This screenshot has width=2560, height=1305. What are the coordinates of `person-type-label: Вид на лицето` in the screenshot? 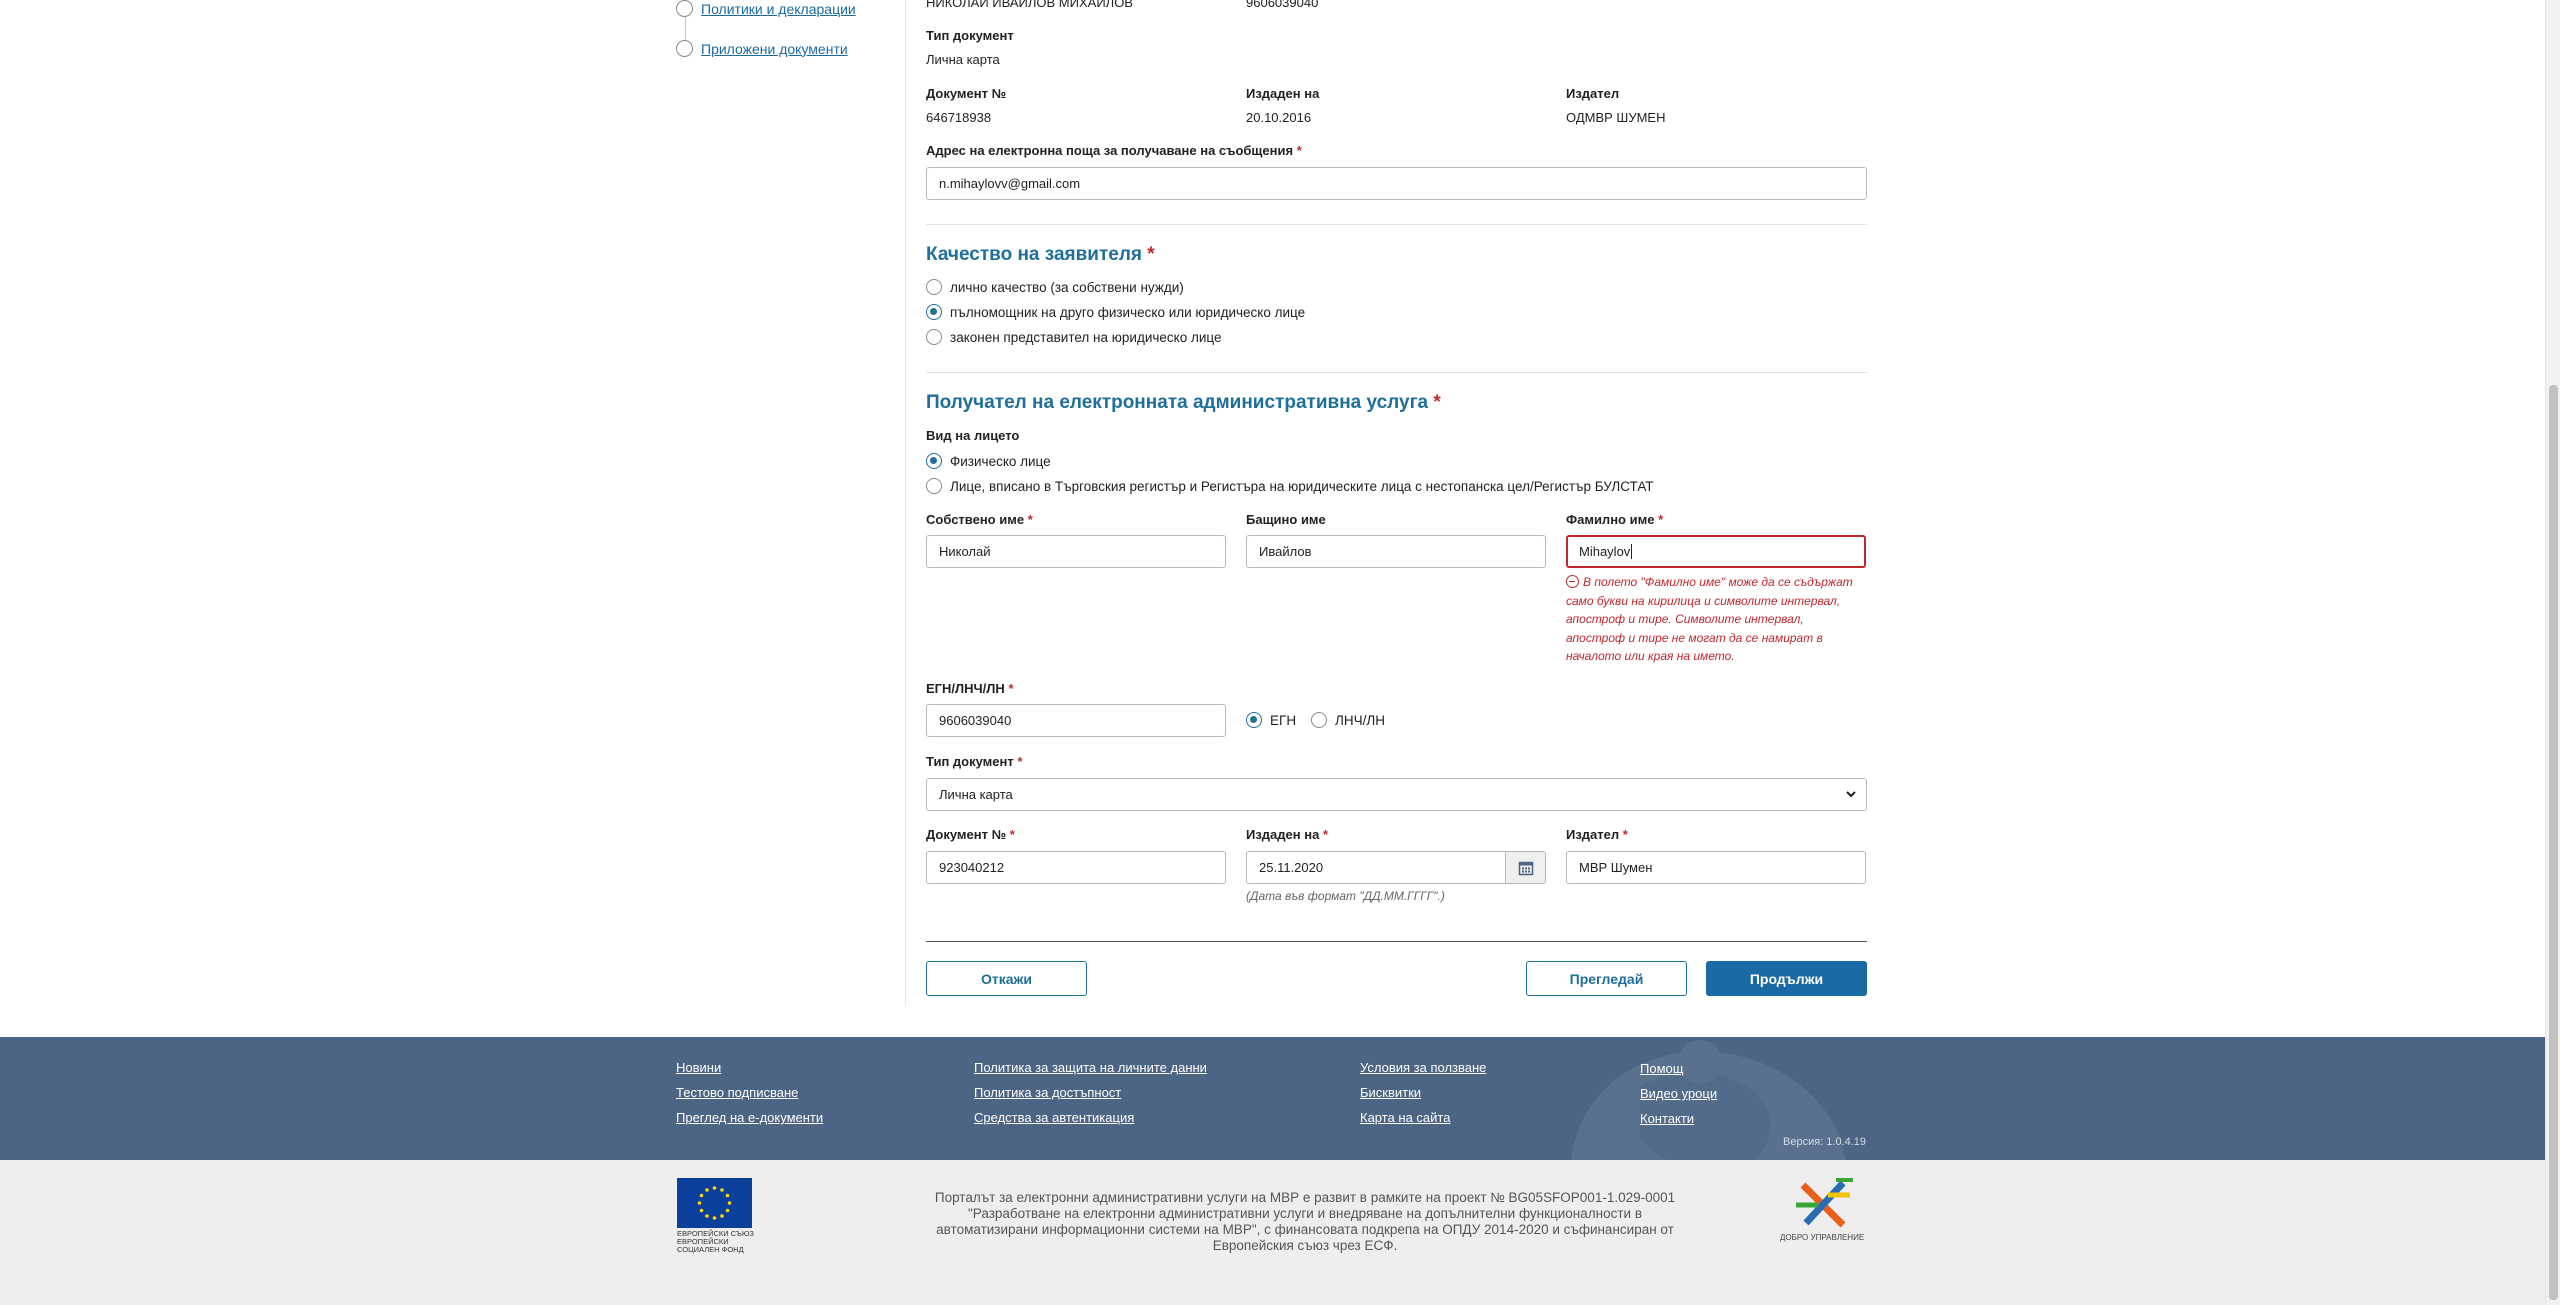 It's located at (973, 435).